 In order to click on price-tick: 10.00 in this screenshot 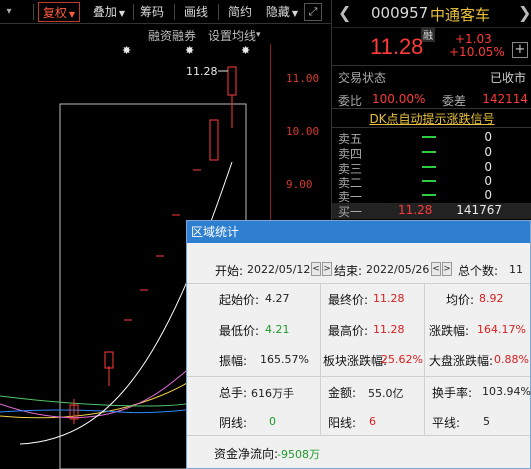, I will do `click(303, 131)`.